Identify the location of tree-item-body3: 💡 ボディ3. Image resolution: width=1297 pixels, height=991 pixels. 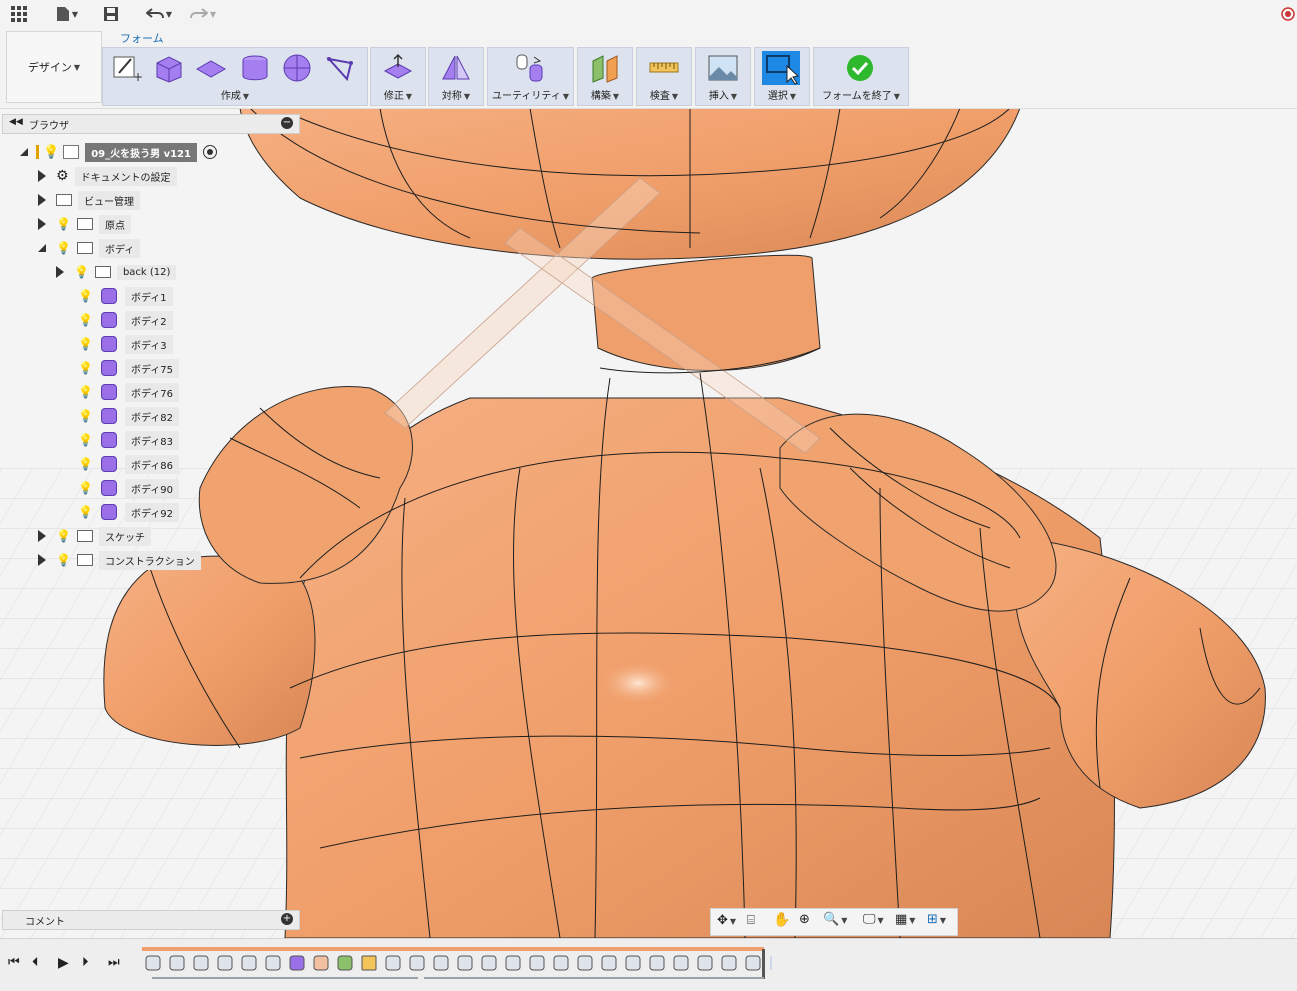
(125, 344).